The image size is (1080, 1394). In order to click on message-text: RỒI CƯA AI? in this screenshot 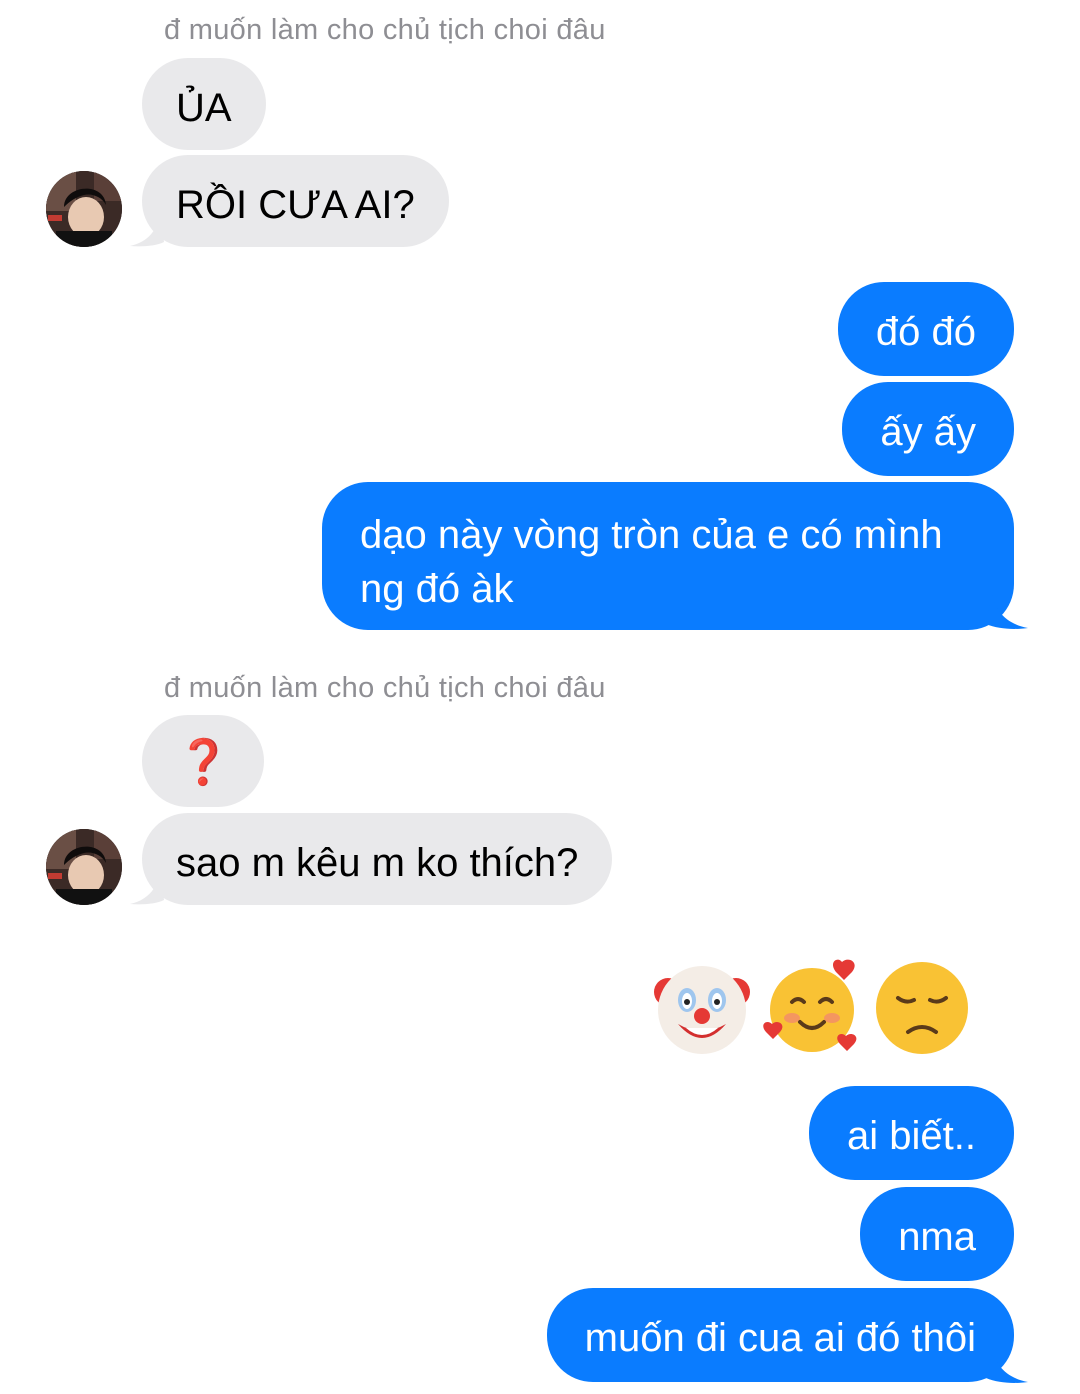, I will do `click(295, 205)`.